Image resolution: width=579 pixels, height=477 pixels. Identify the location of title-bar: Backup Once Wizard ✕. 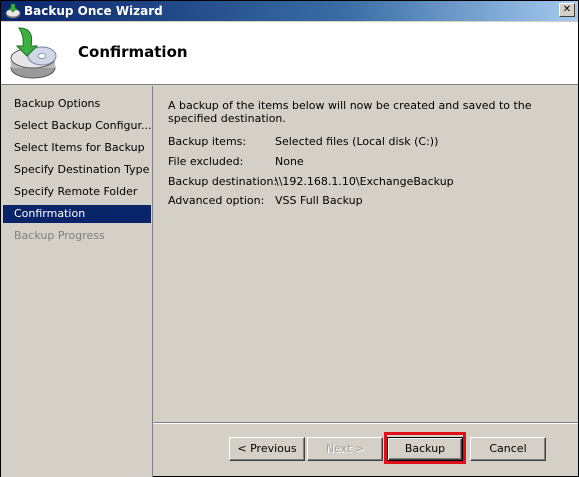
(289, 11).